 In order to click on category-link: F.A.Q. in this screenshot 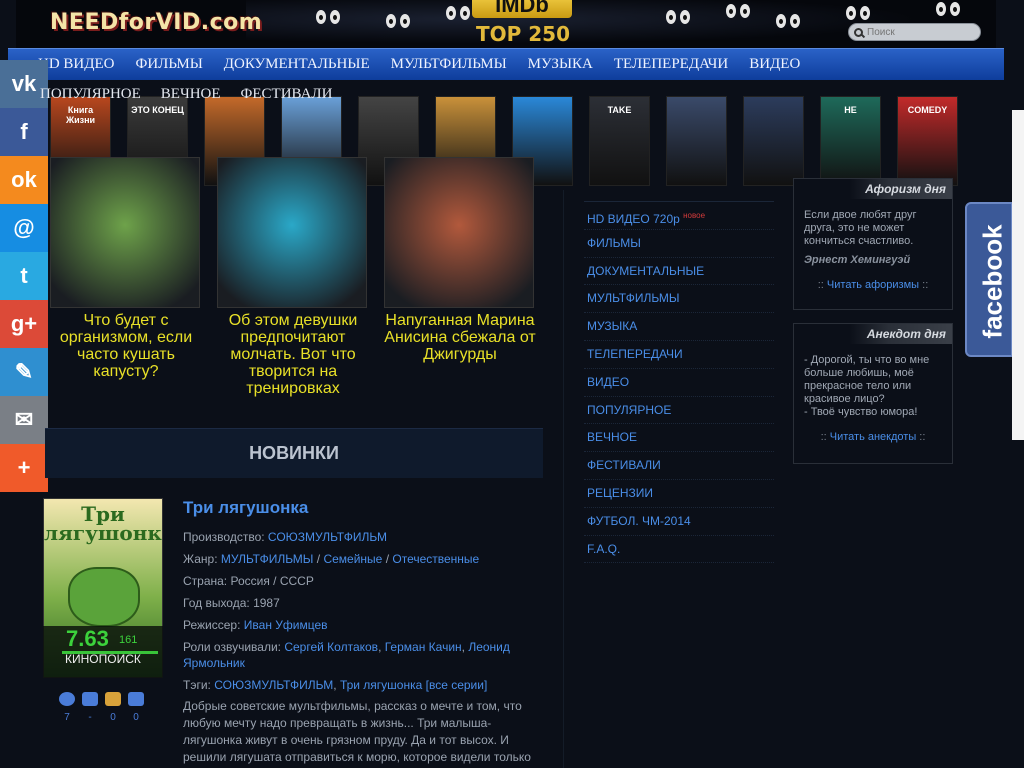, I will do `click(679, 550)`.